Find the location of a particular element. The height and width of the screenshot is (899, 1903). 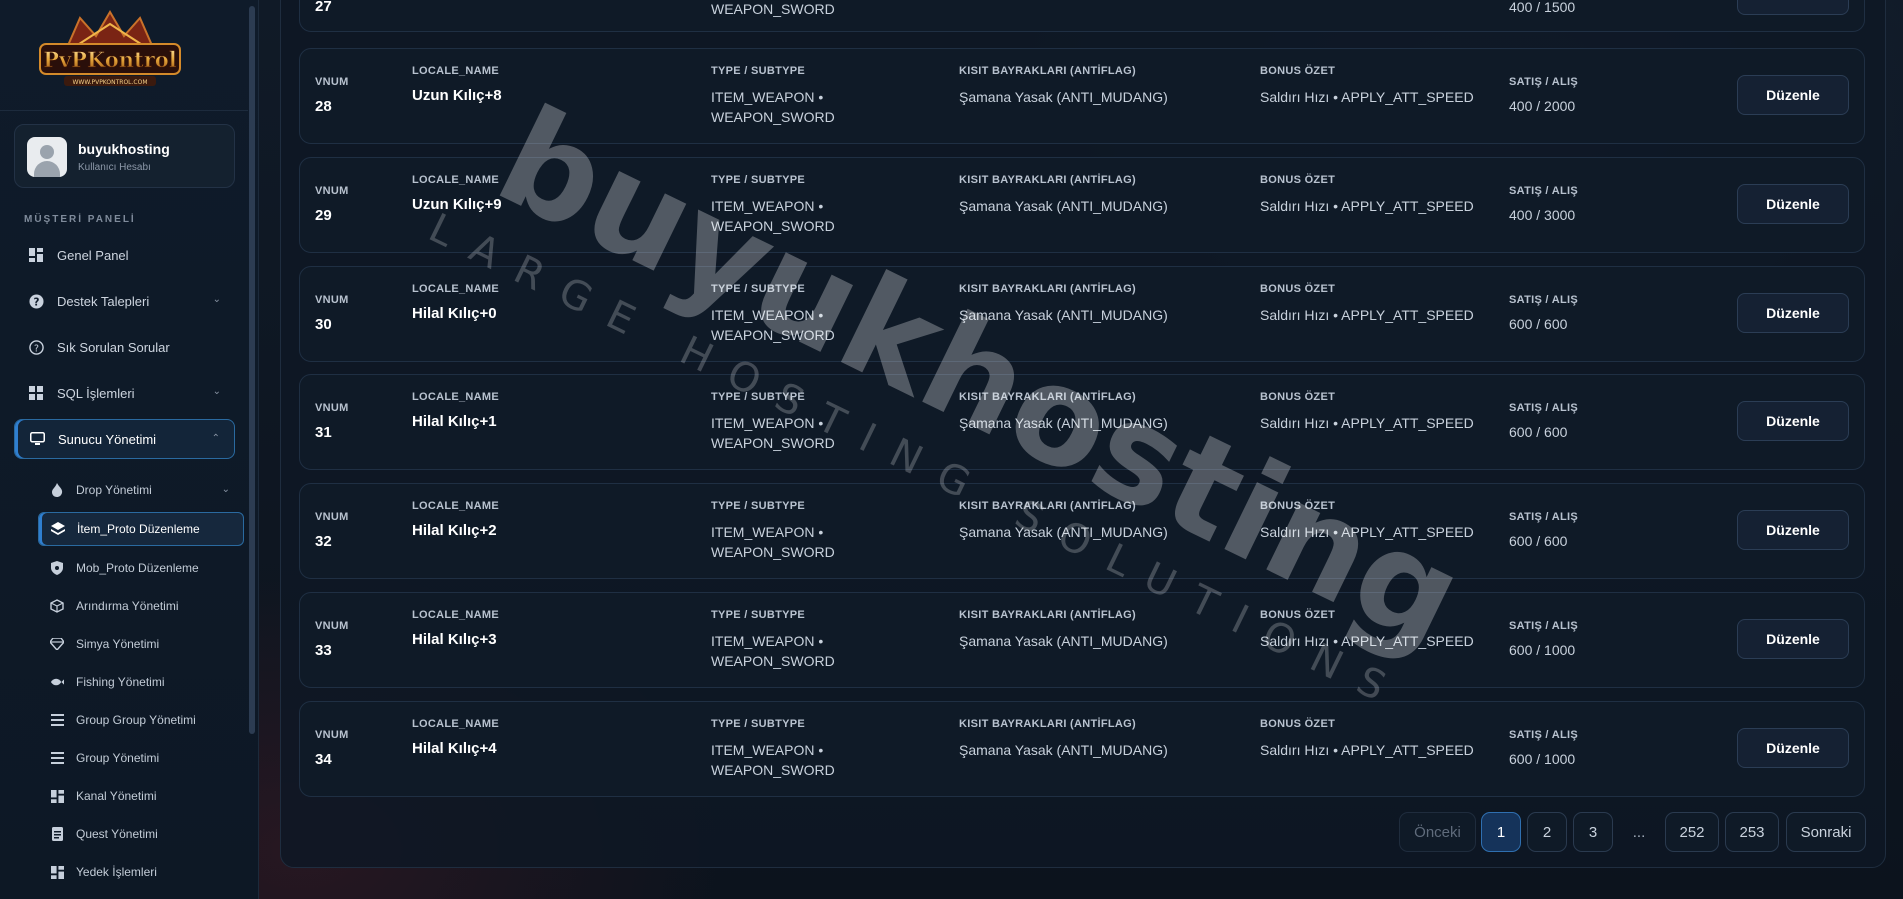

sidebar-item-genel-panel: Genel Panel is located at coordinates (124, 255).